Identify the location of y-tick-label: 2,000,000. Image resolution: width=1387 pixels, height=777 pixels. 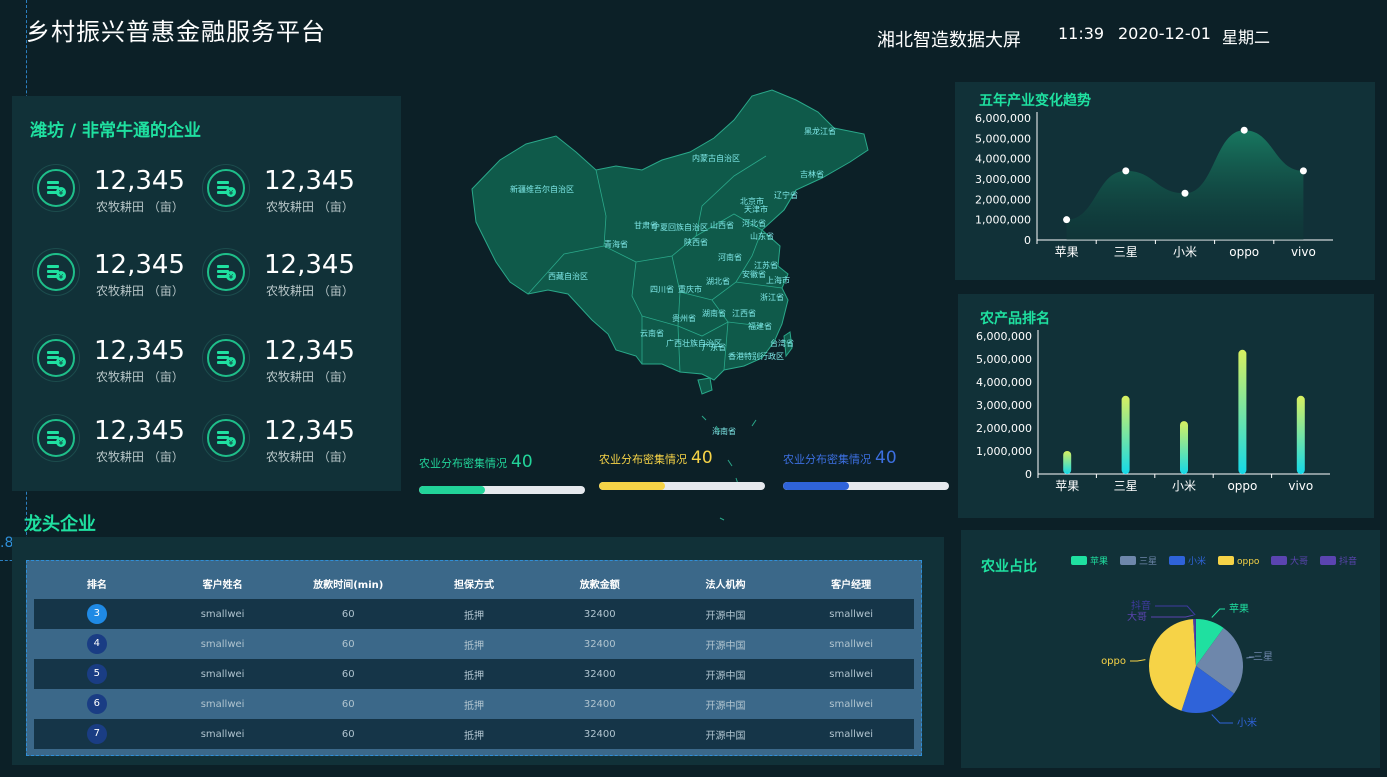
(1003, 199).